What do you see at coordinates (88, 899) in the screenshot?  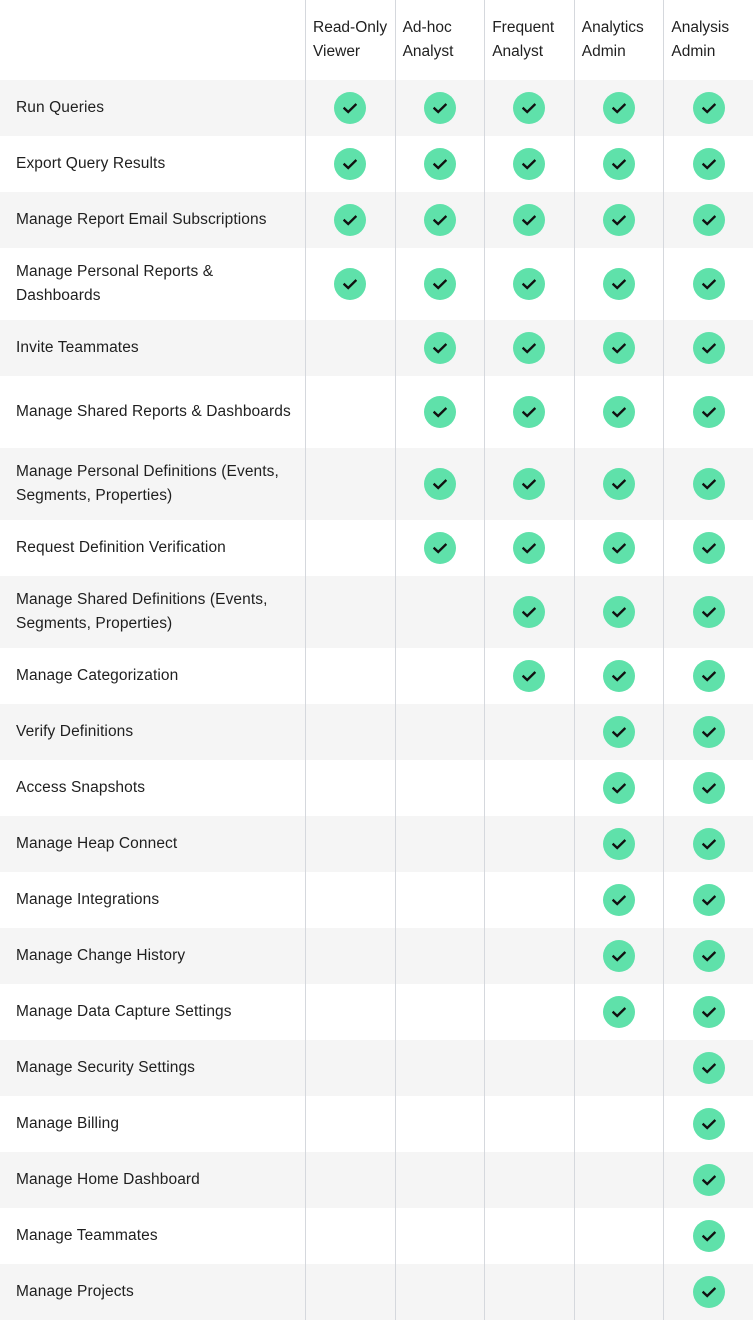 I see `permission-label: Manage Integrations` at bounding box center [88, 899].